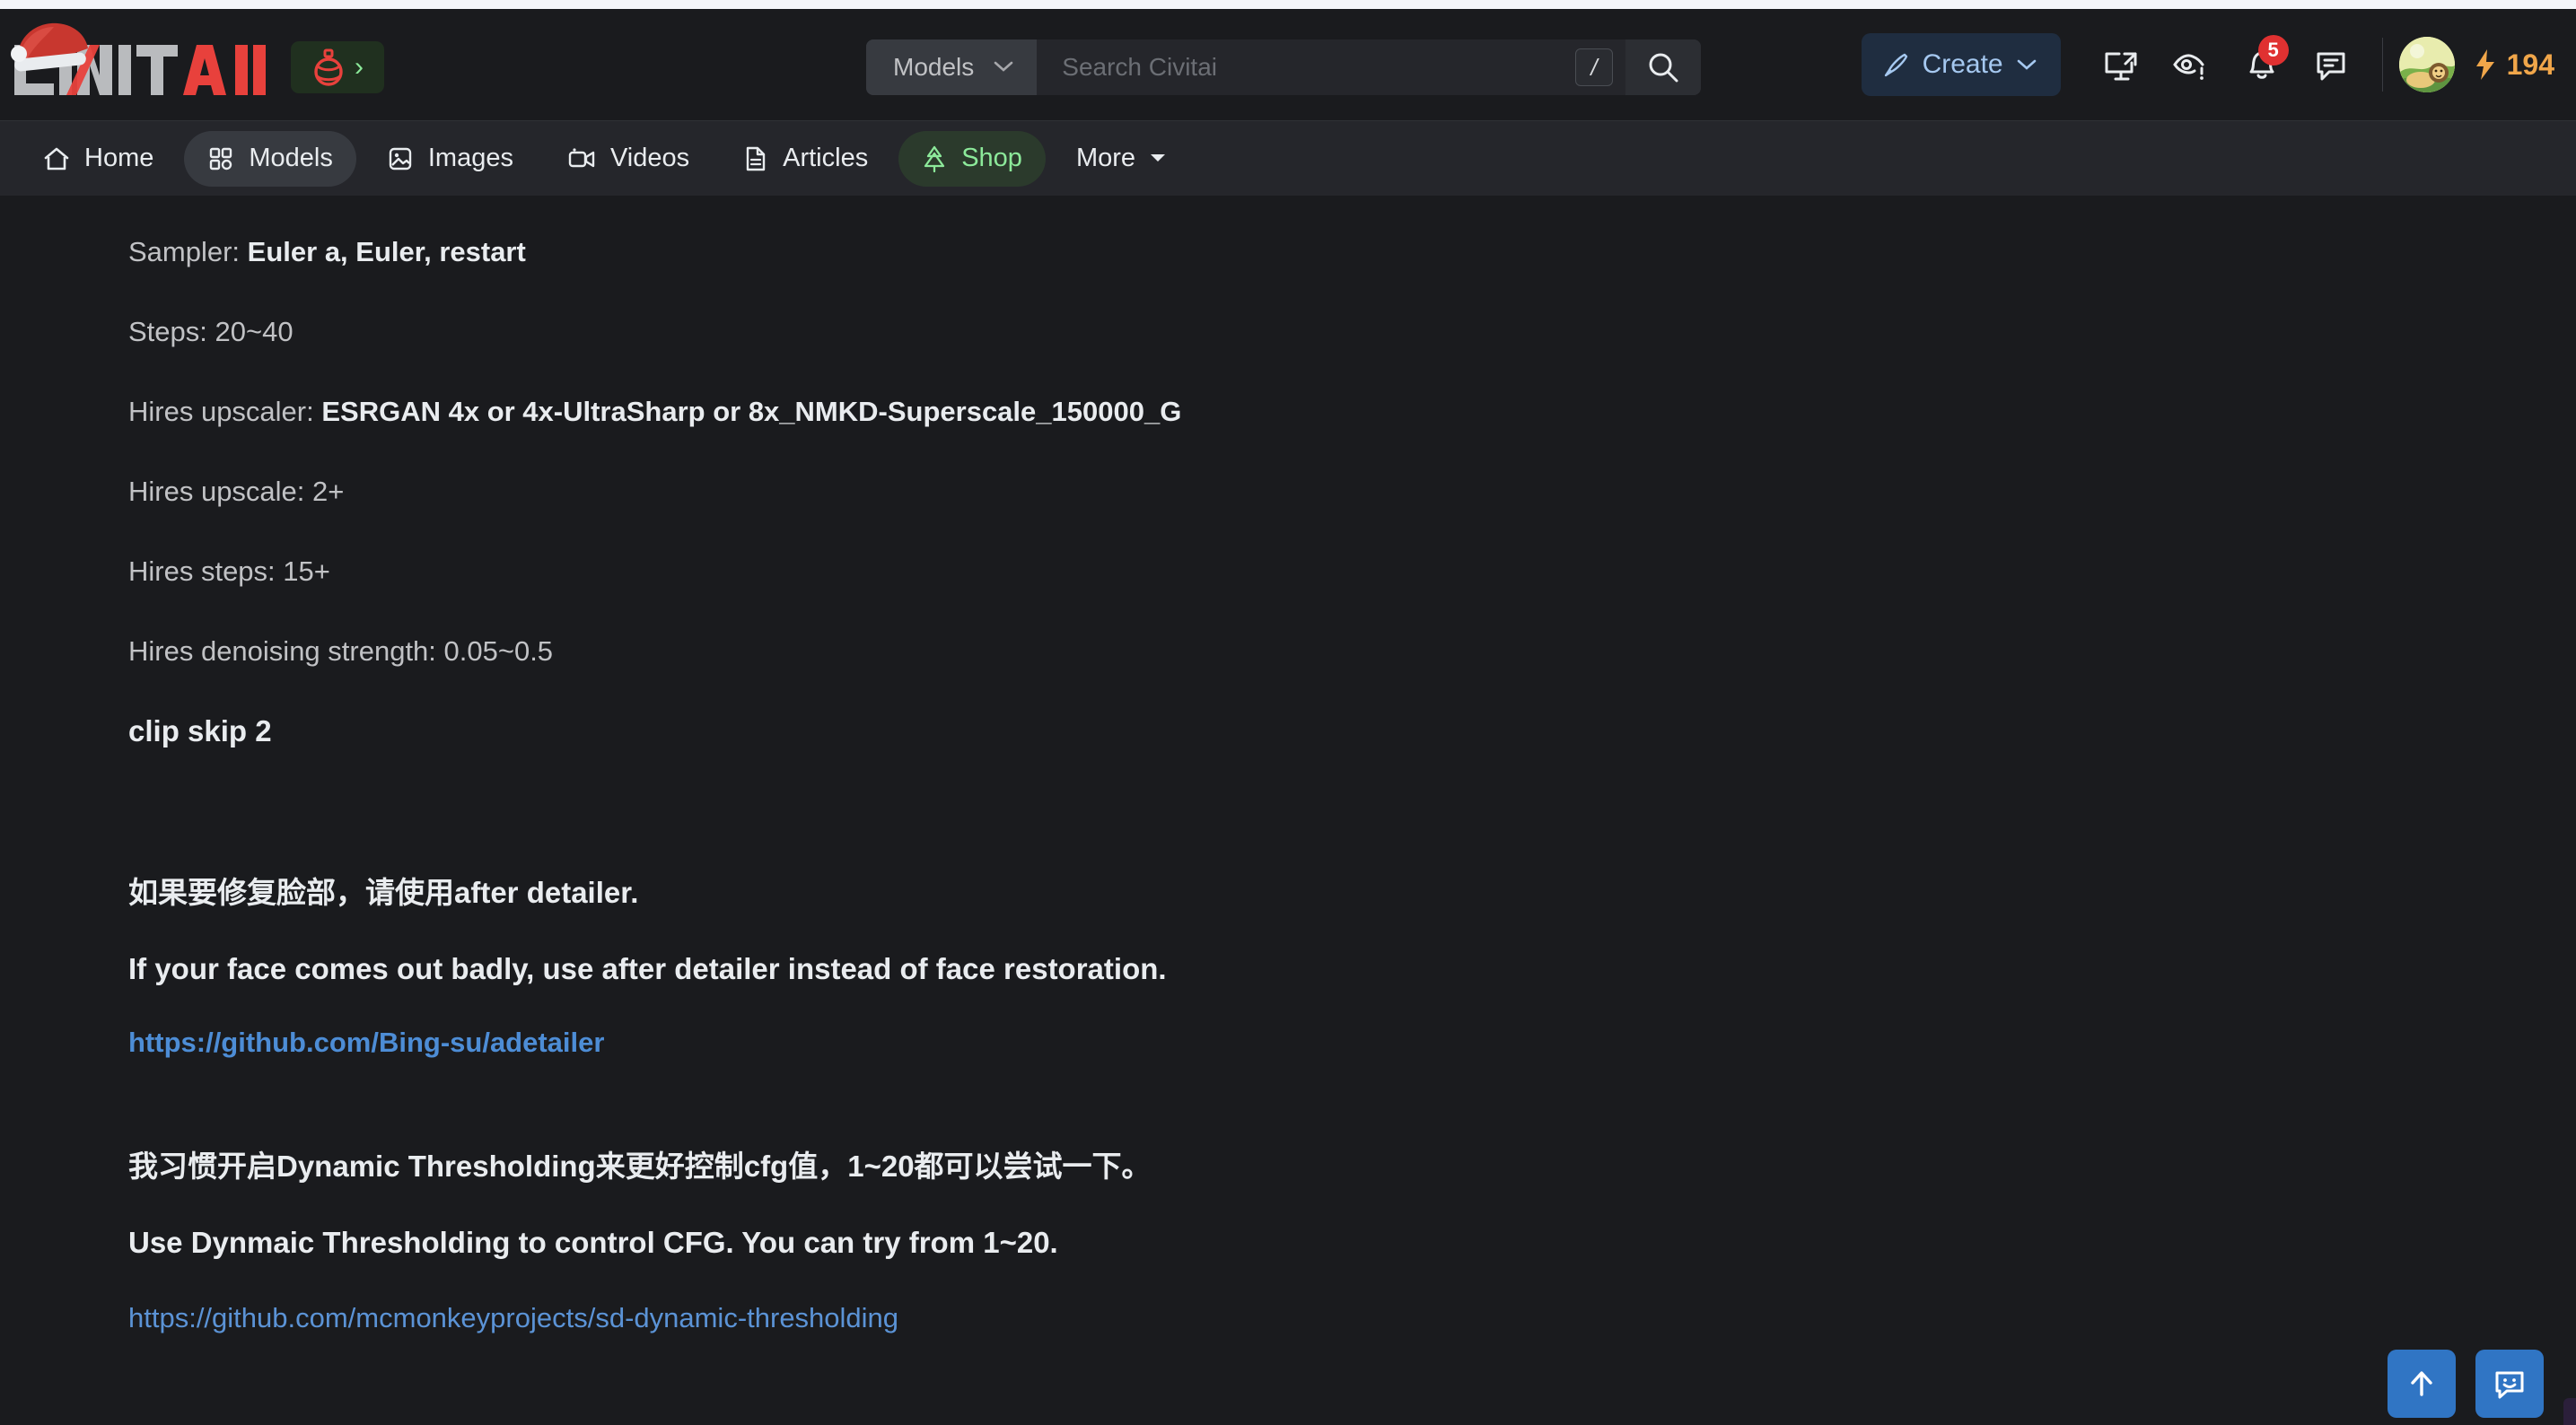 The width and height of the screenshot is (2576, 1425). I want to click on search-submit-button, so click(1663, 67).